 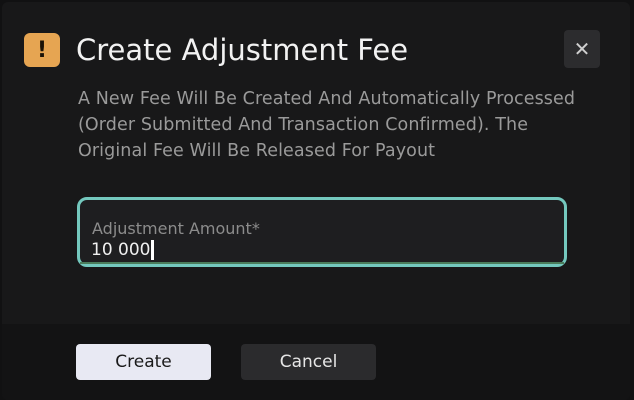 I want to click on close-icon: ✕, so click(x=582, y=49).